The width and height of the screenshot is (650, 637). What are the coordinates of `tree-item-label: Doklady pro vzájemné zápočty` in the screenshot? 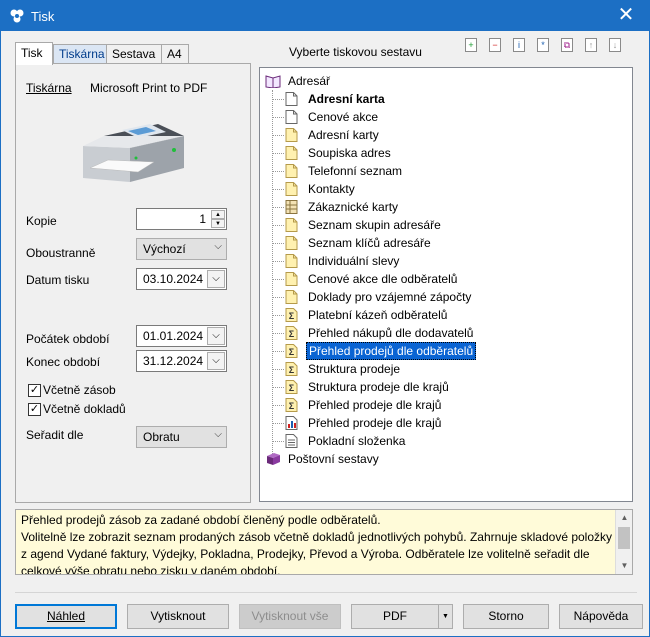 It's located at (390, 297).